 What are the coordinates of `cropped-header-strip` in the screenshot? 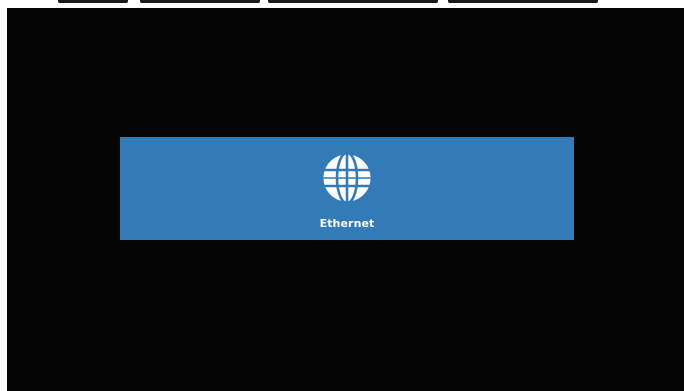 It's located at (342, 4).